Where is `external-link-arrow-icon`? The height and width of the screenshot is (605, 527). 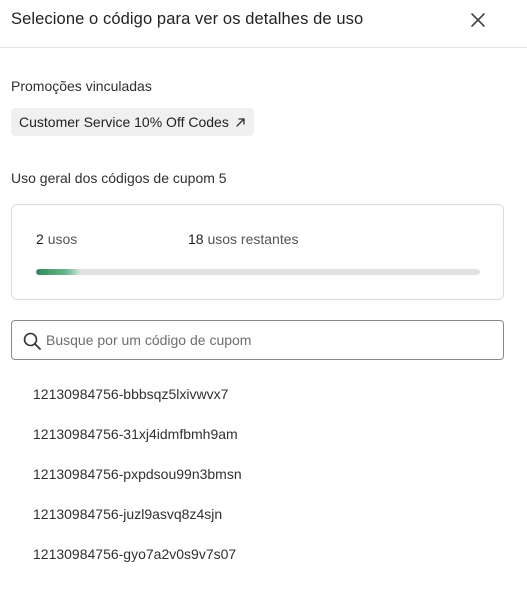 external-link-arrow-icon is located at coordinates (240, 122).